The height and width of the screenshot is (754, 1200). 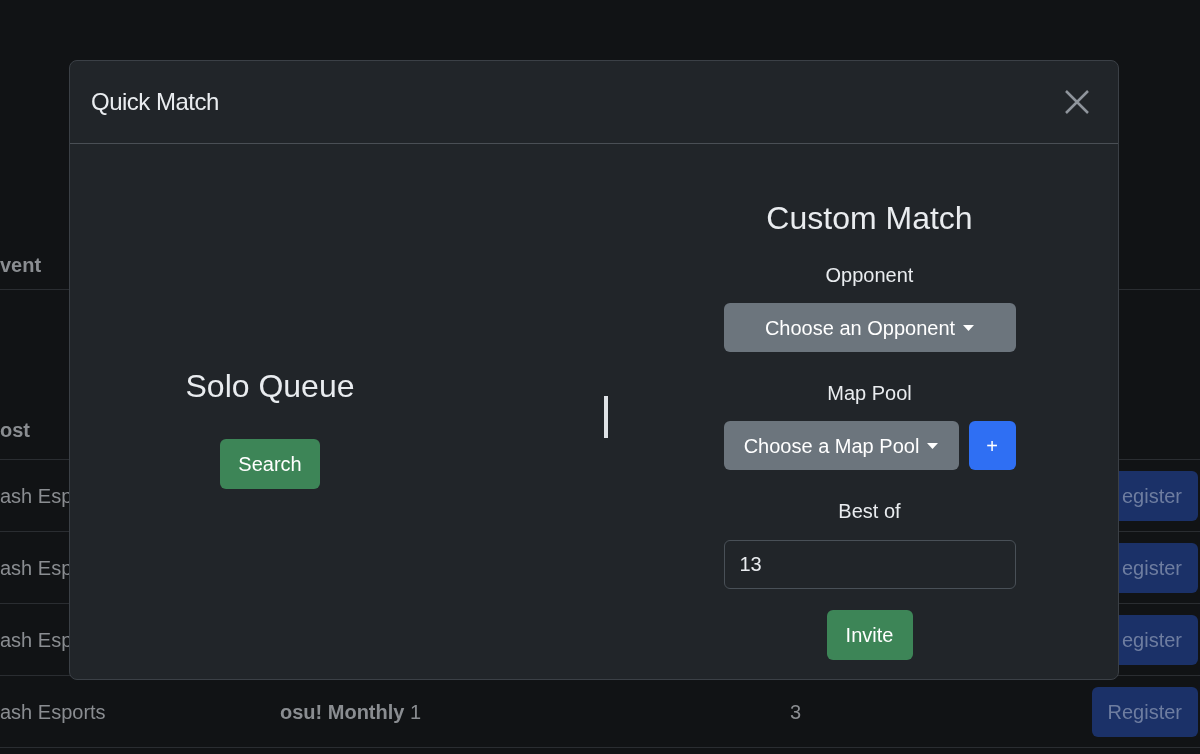 What do you see at coordinates (869, 393) in the screenshot?
I see `field-label: Map Pool` at bounding box center [869, 393].